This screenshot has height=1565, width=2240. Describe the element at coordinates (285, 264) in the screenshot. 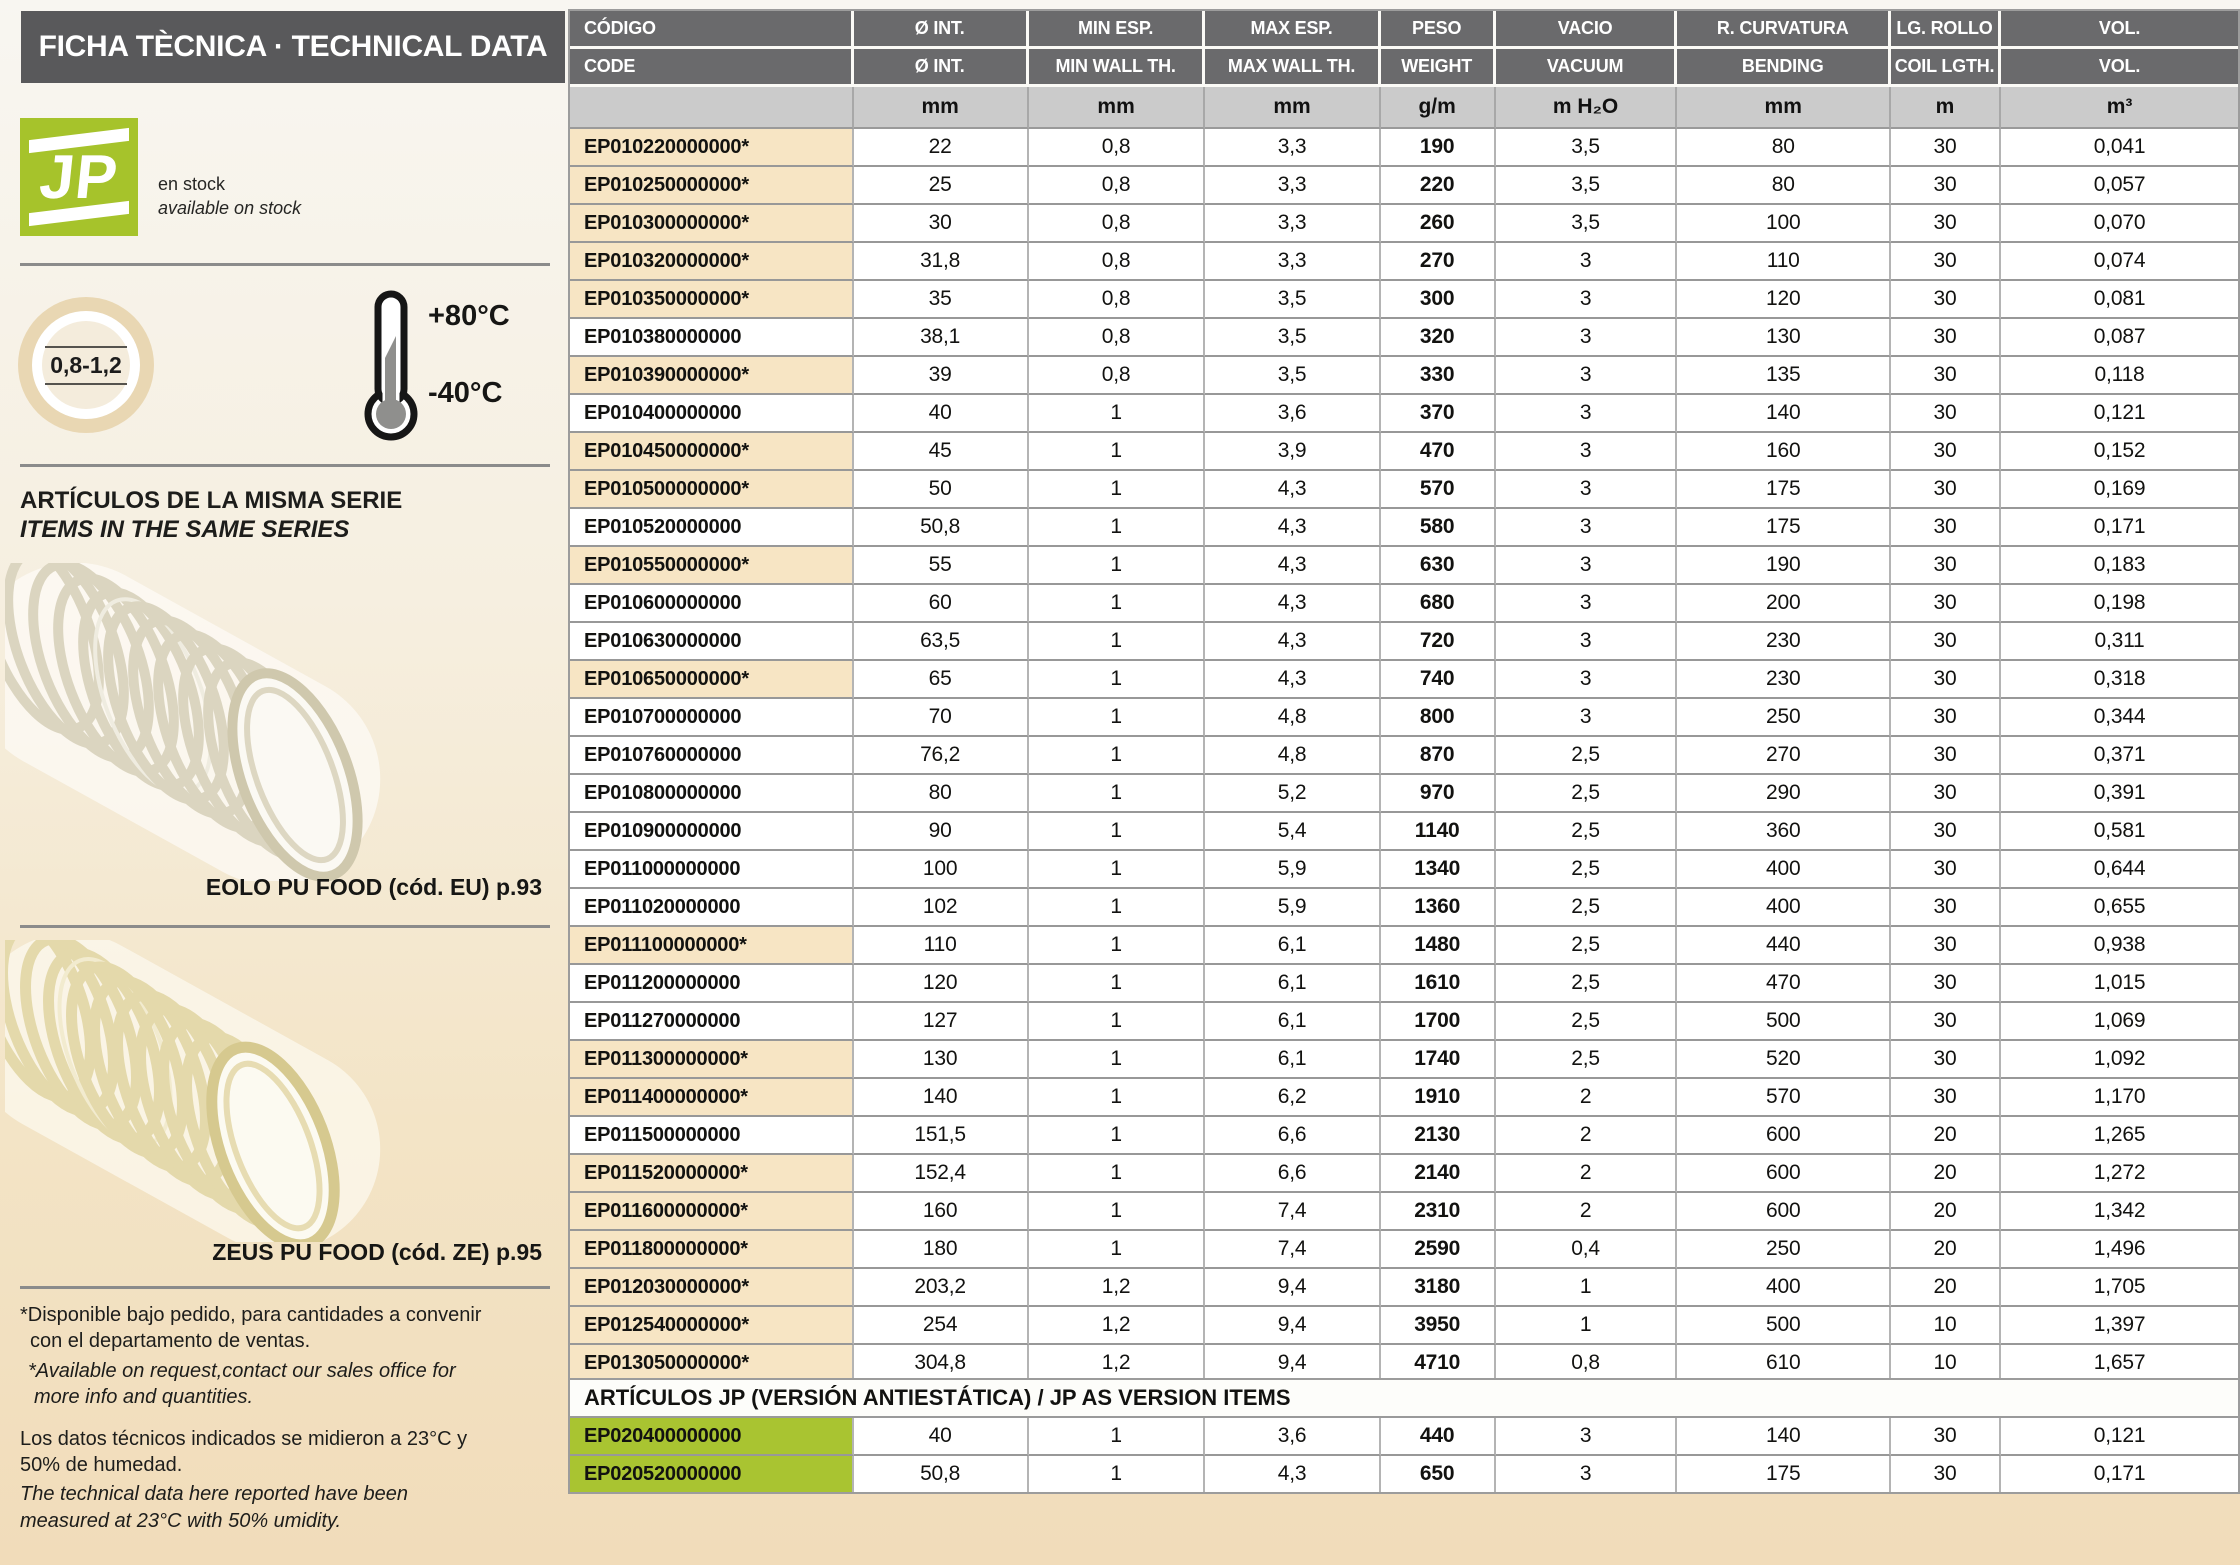

I see `divider` at that location.